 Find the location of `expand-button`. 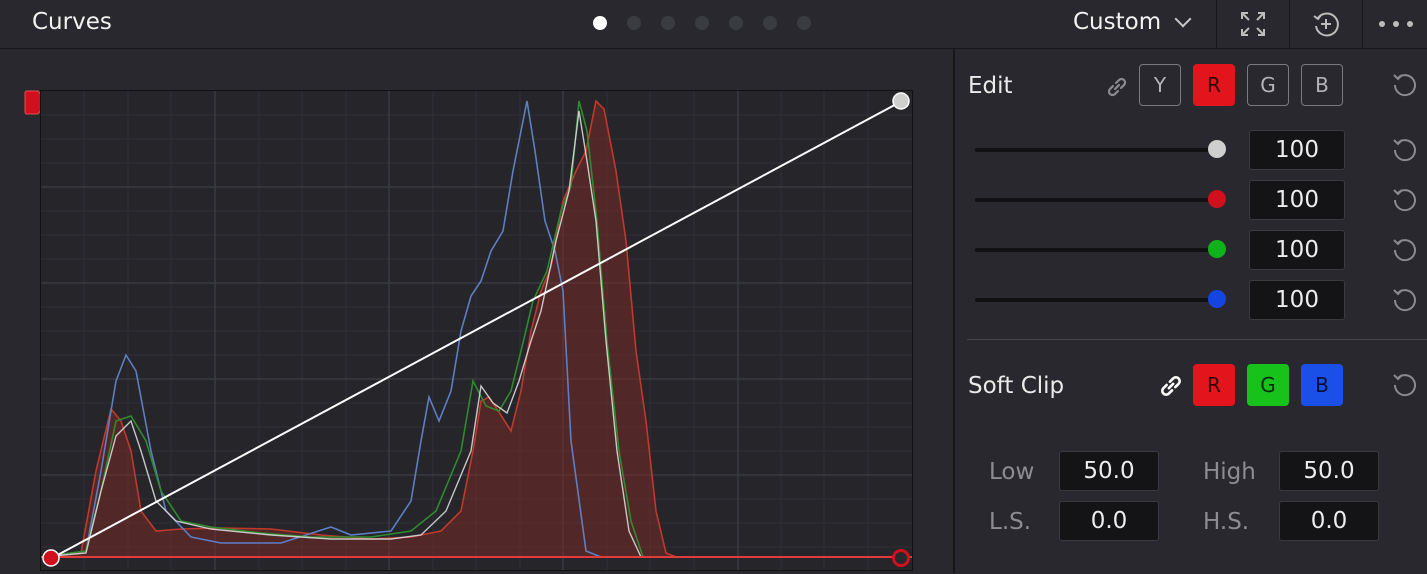

expand-button is located at coordinates (1252, 24).